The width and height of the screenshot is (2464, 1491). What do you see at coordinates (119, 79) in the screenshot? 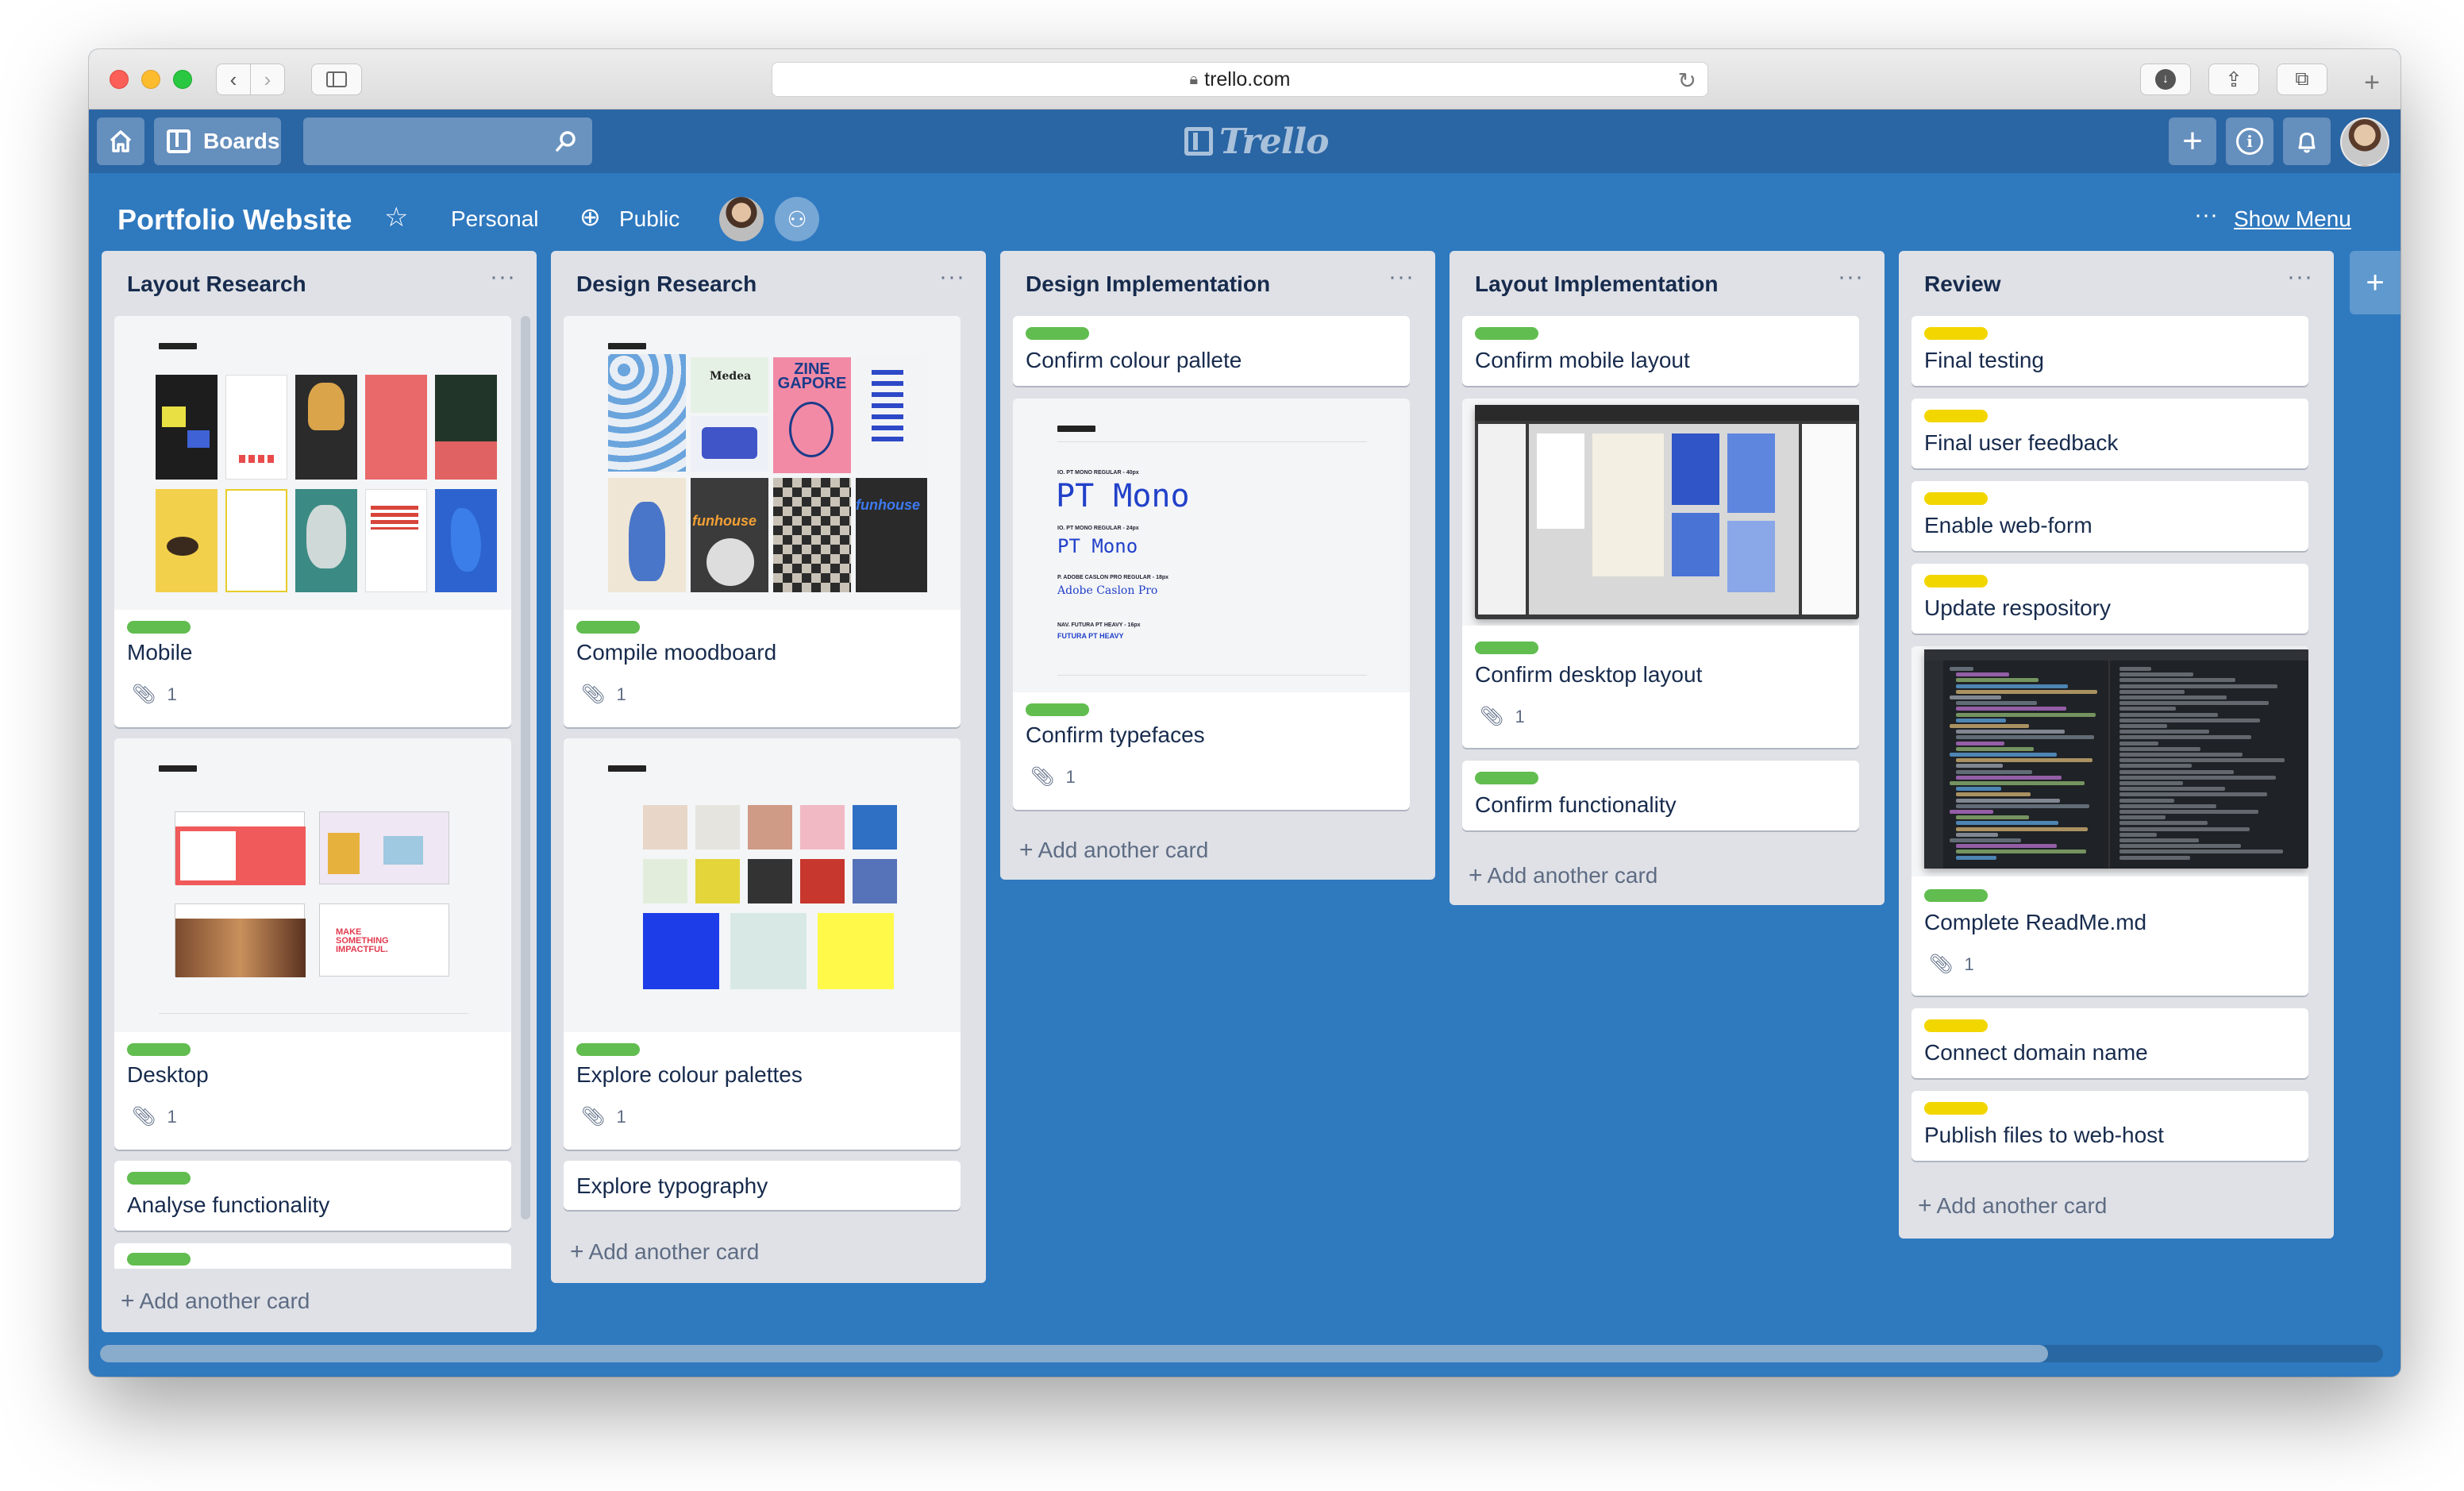
I see `close-window-button` at bounding box center [119, 79].